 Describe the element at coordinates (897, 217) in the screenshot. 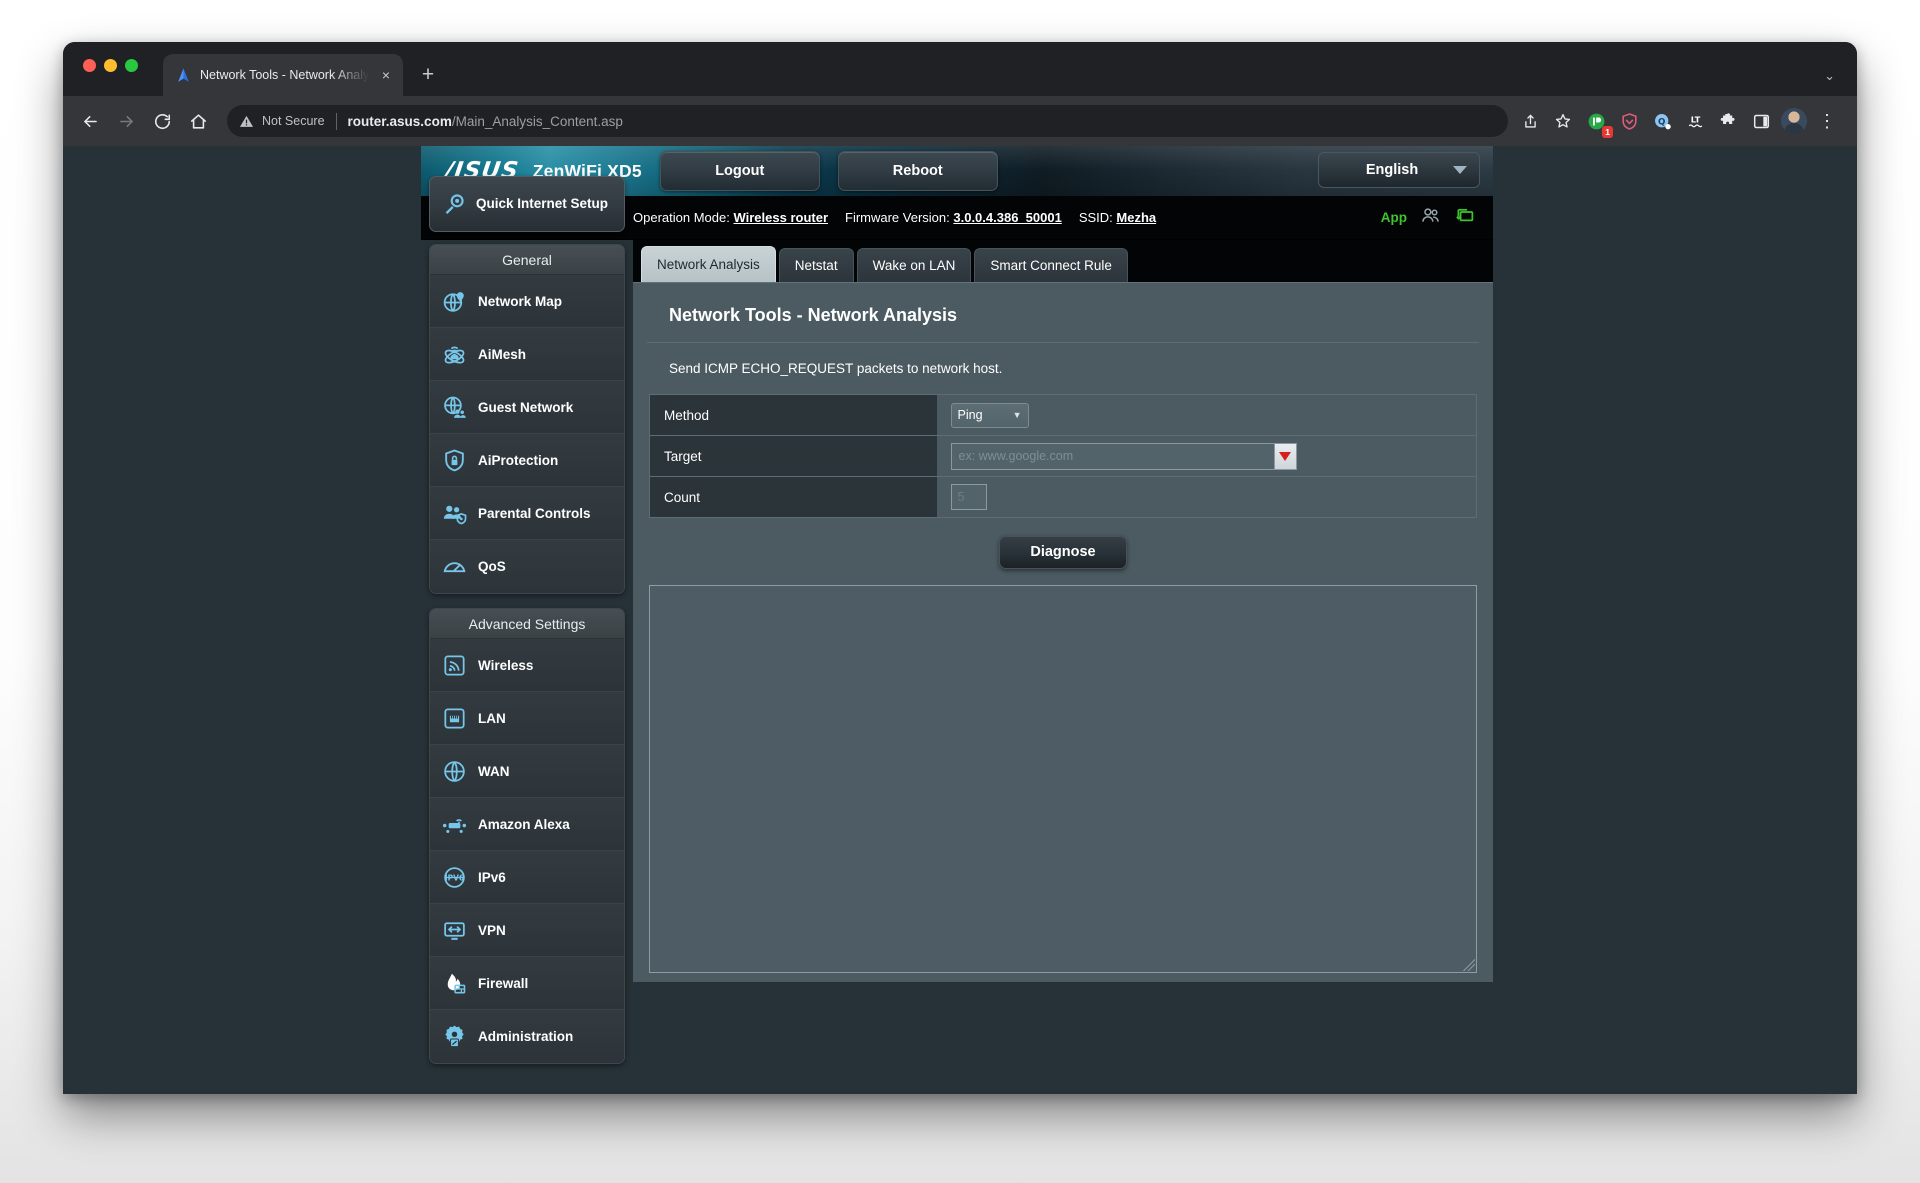

I see `firmware-label: Firmware Version:` at that location.